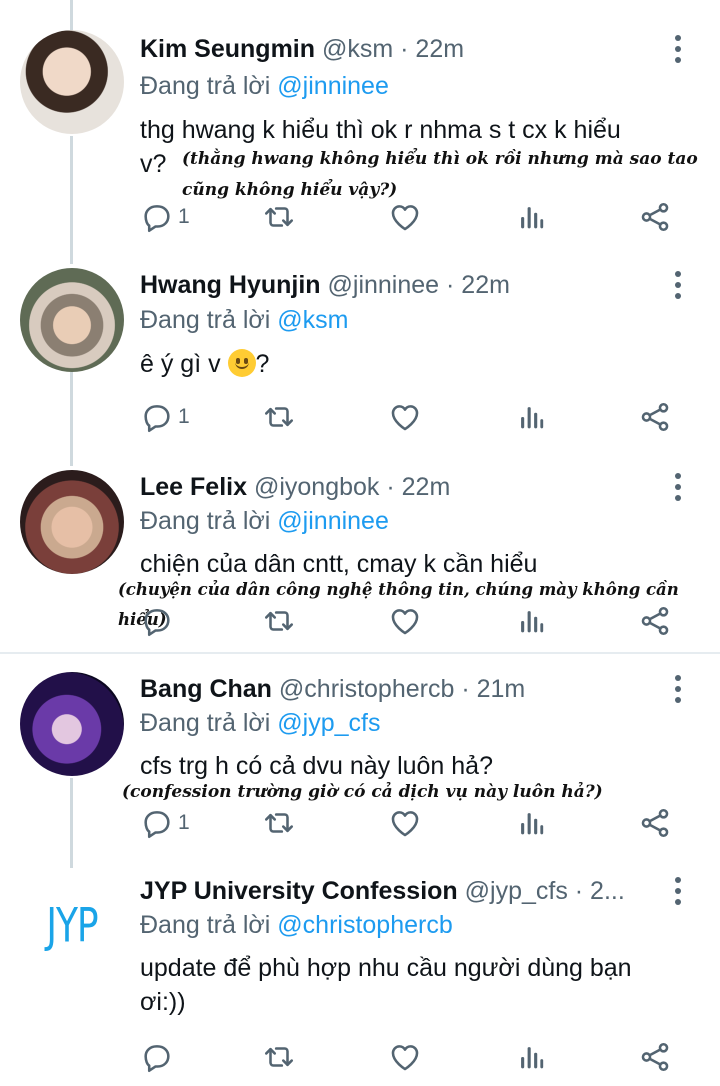  I want to click on avatar: JYP, so click(72, 926).